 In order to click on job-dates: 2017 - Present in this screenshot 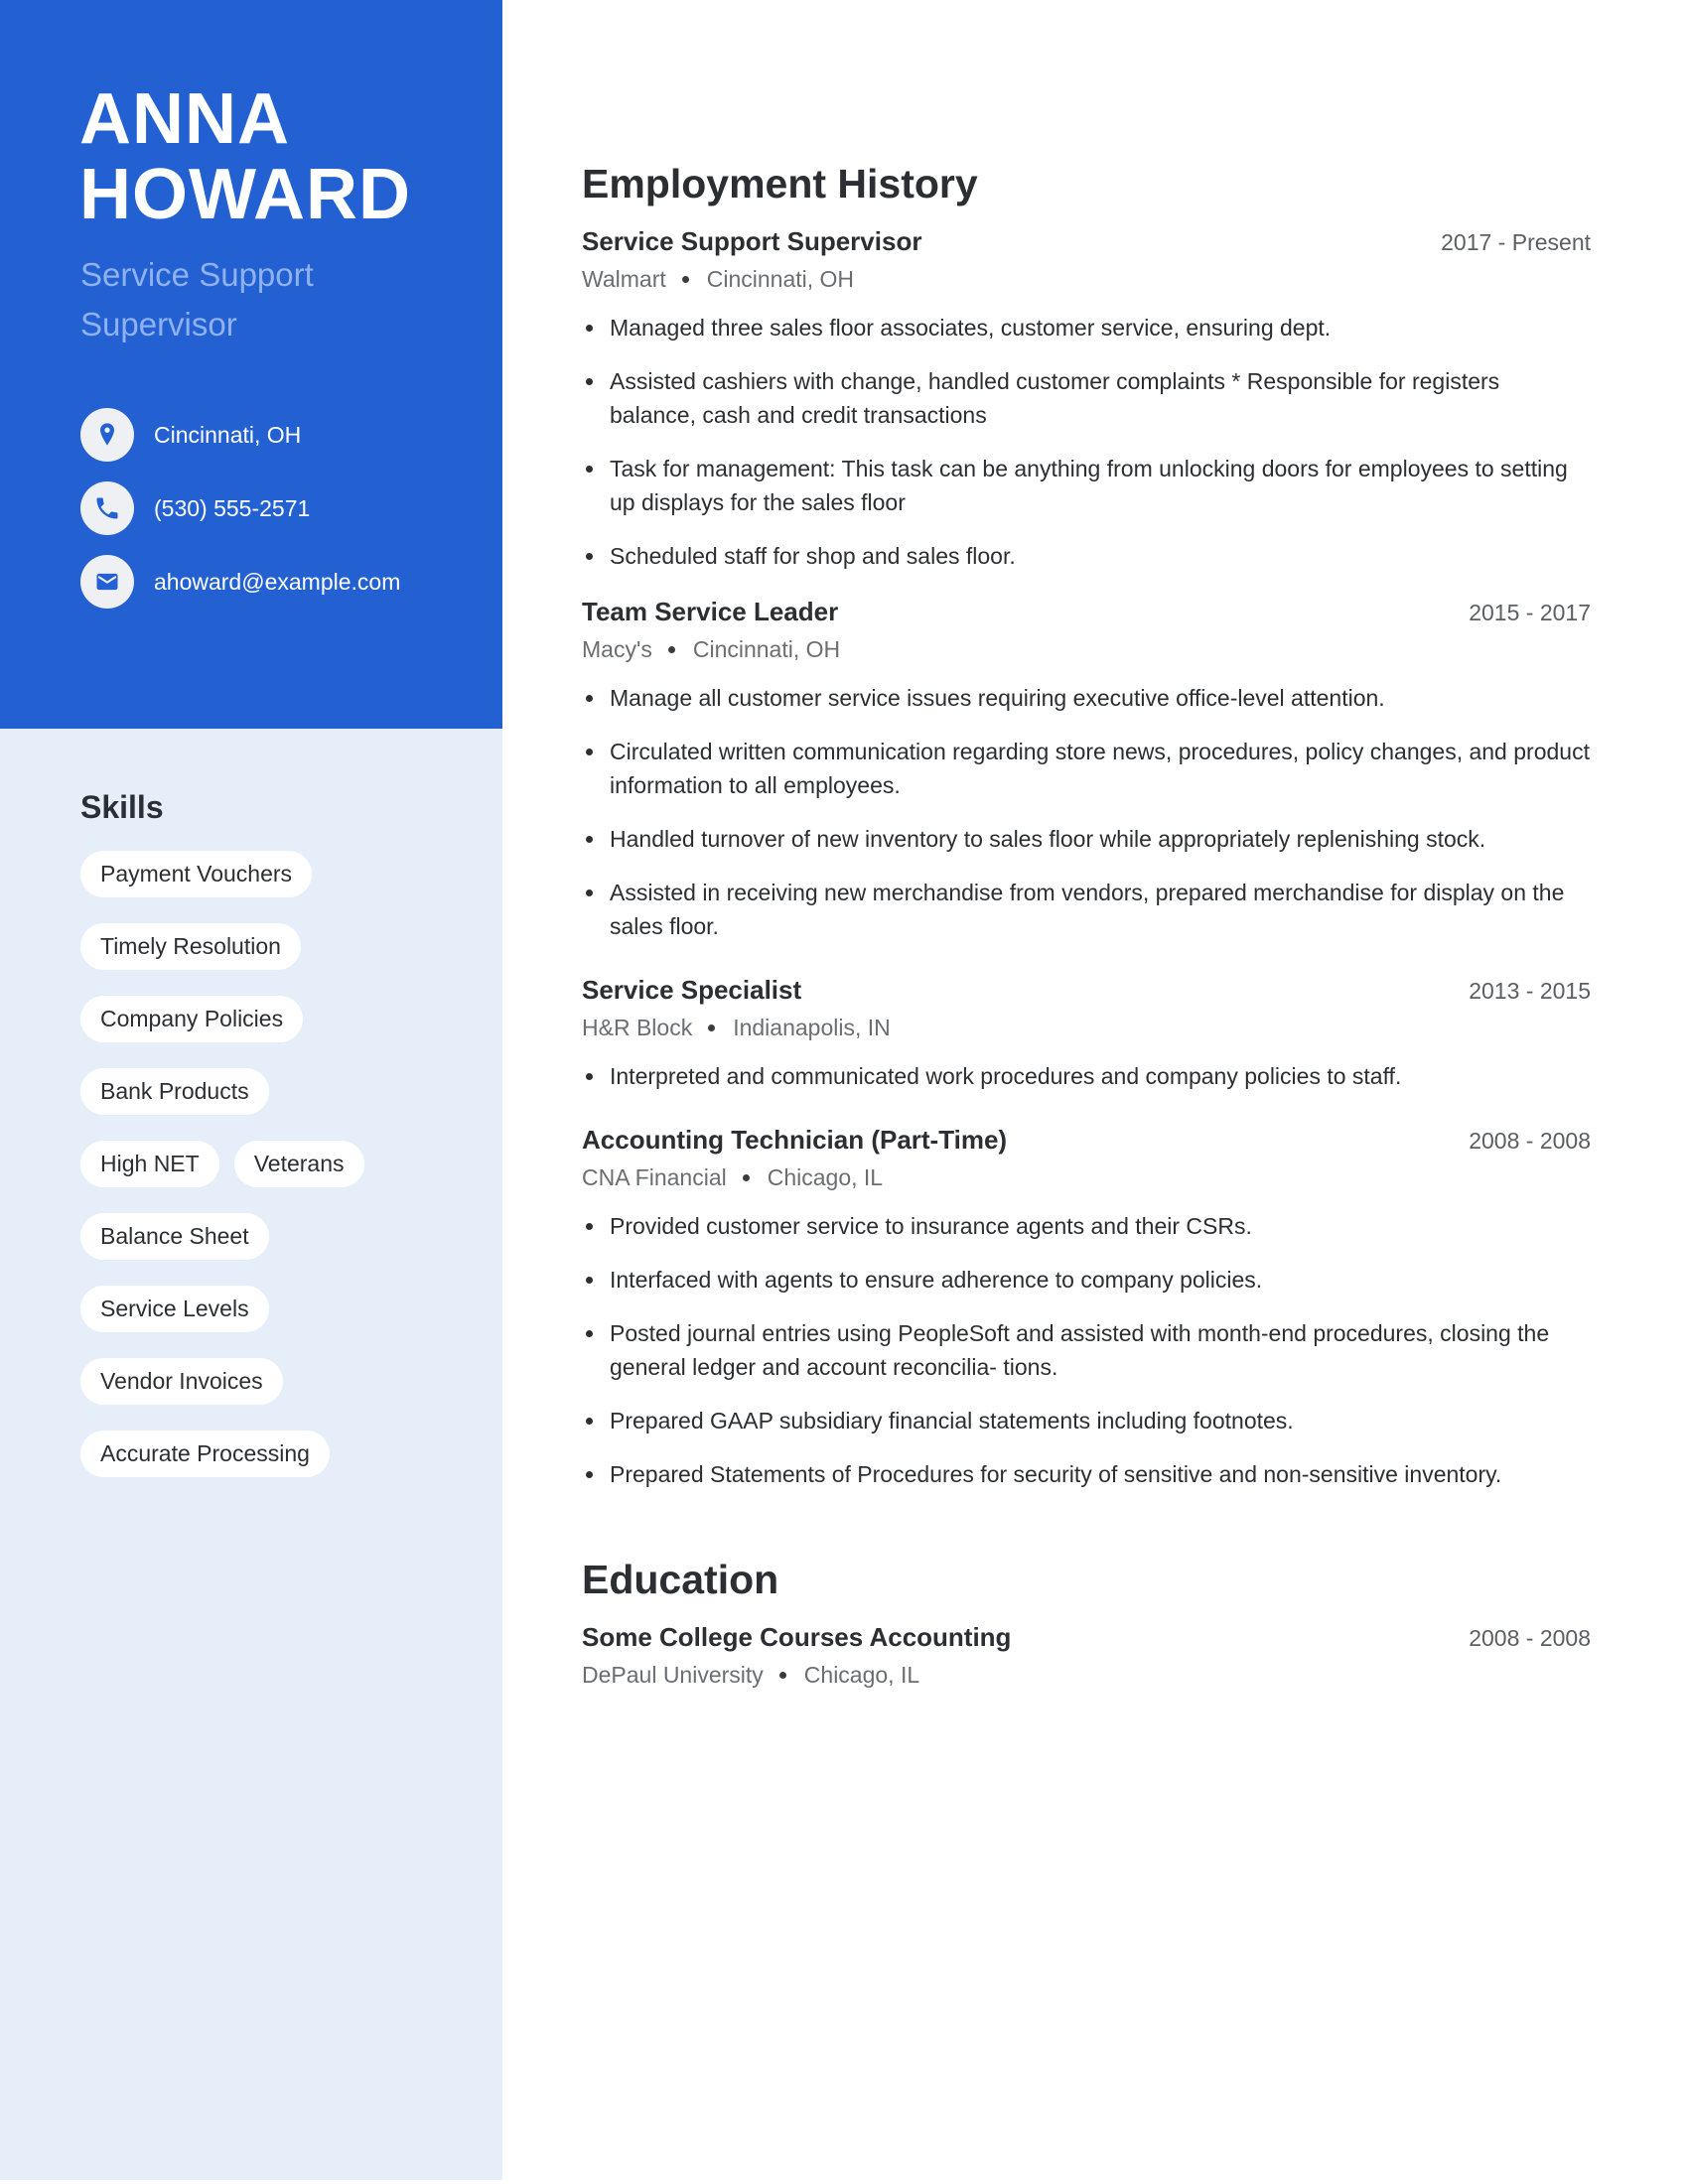, I will do `click(1516, 242)`.